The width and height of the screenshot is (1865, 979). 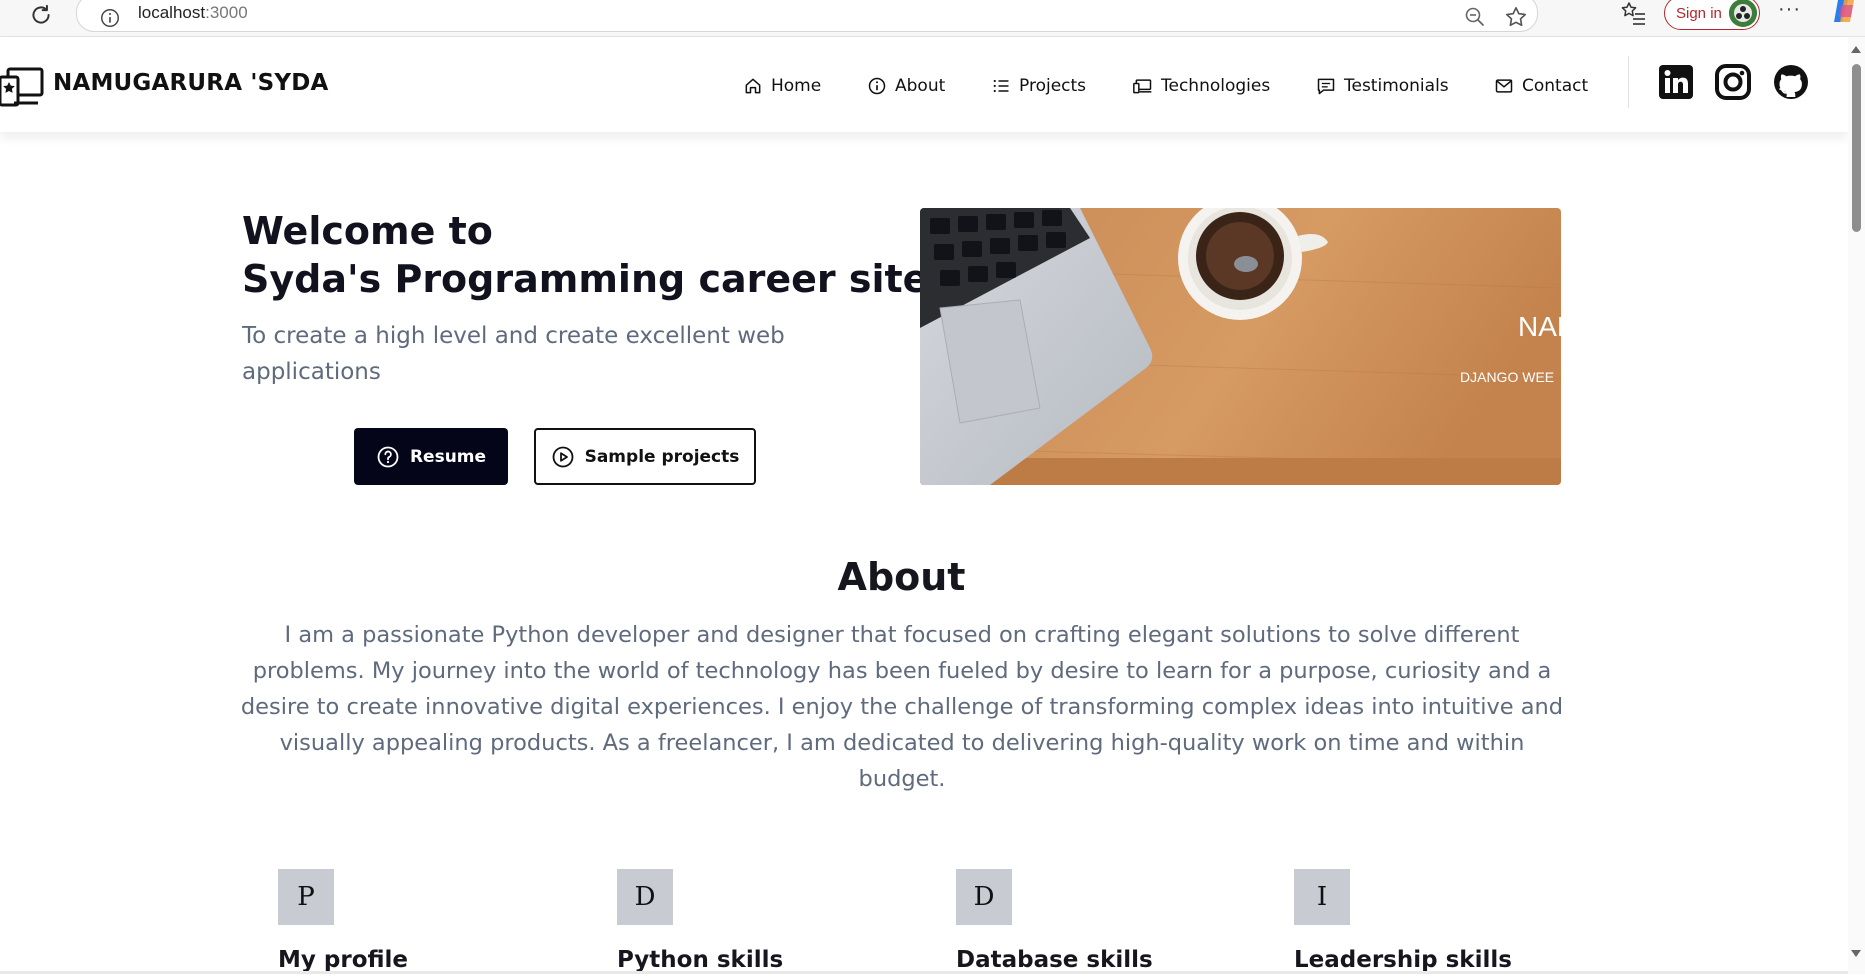 What do you see at coordinates (1699, 13) in the screenshot?
I see `sign-in-label: Sign in` at bounding box center [1699, 13].